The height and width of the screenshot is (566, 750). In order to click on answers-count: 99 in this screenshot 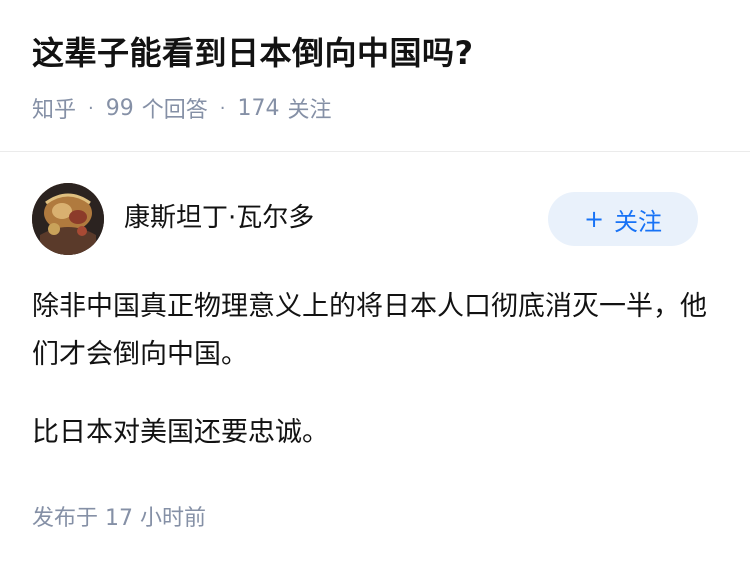, I will do `click(119, 108)`.